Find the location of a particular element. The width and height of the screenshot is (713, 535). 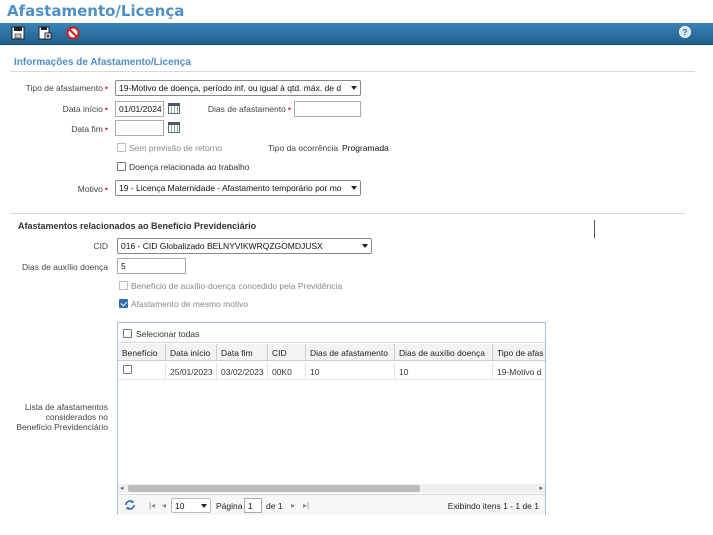

doenca-relacionada-checkbox is located at coordinates (121, 166).